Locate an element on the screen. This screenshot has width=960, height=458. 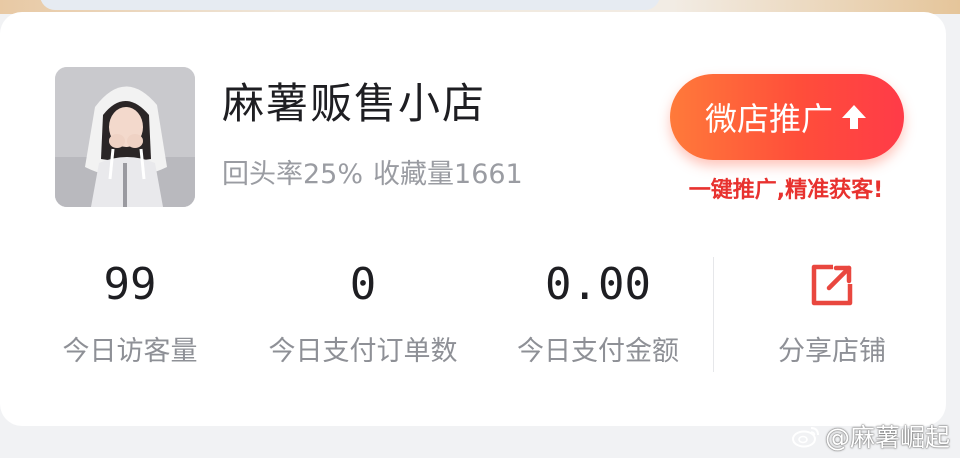
stat-visitors: 99 今日访客量 is located at coordinates (130, 312).